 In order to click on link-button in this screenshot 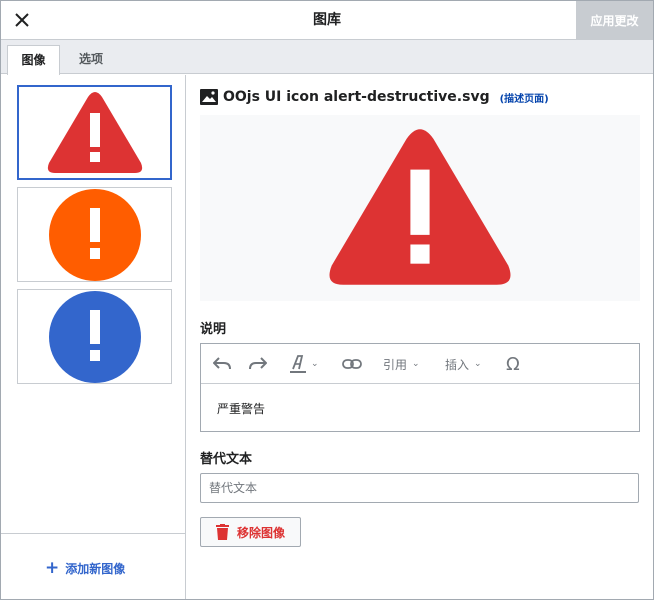, I will do `click(352, 364)`.